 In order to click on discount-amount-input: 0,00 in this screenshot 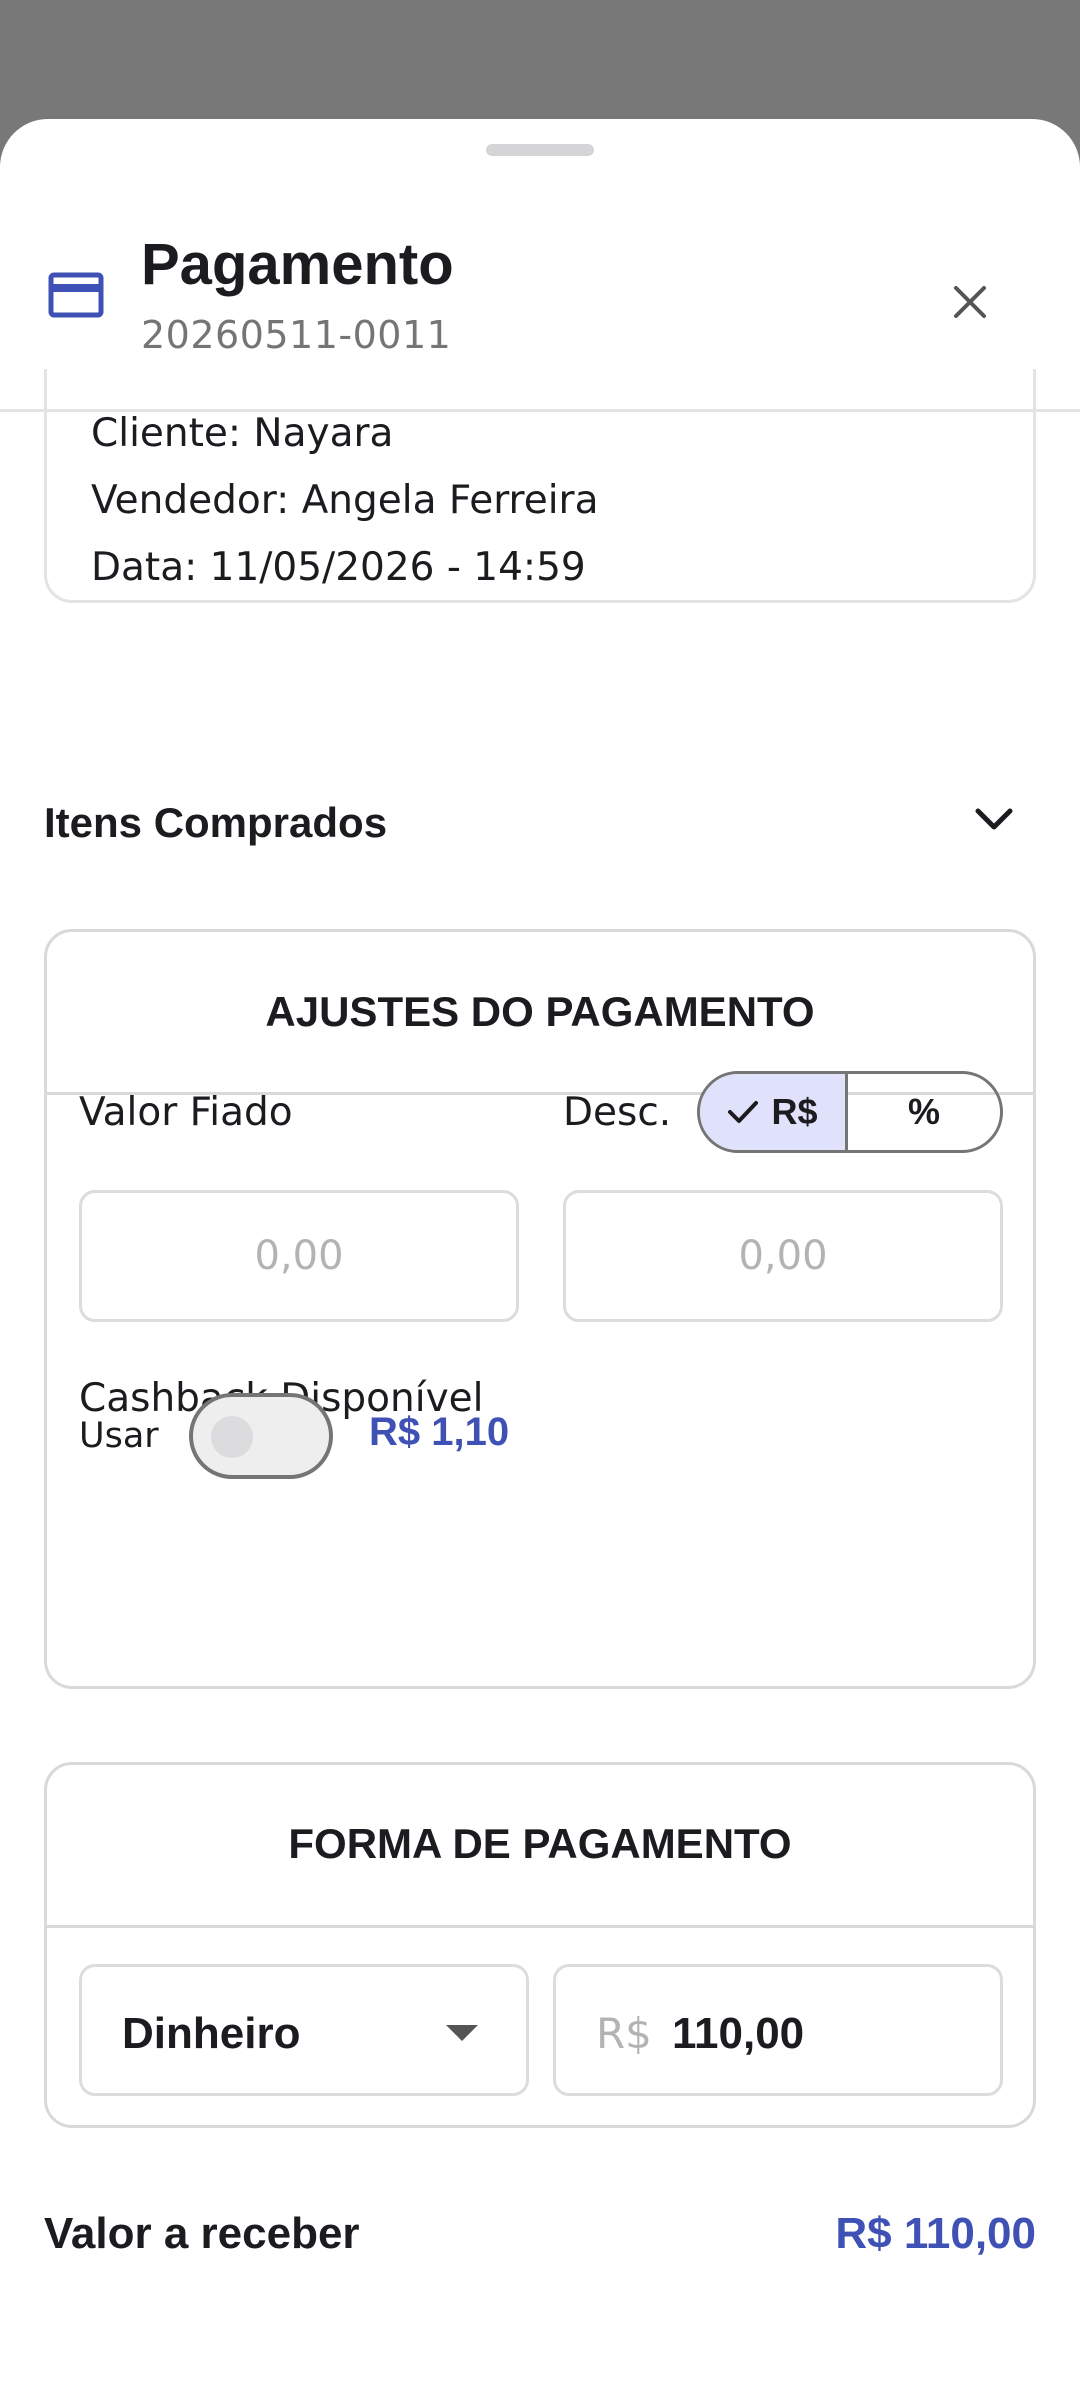, I will do `click(783, 1256)`.